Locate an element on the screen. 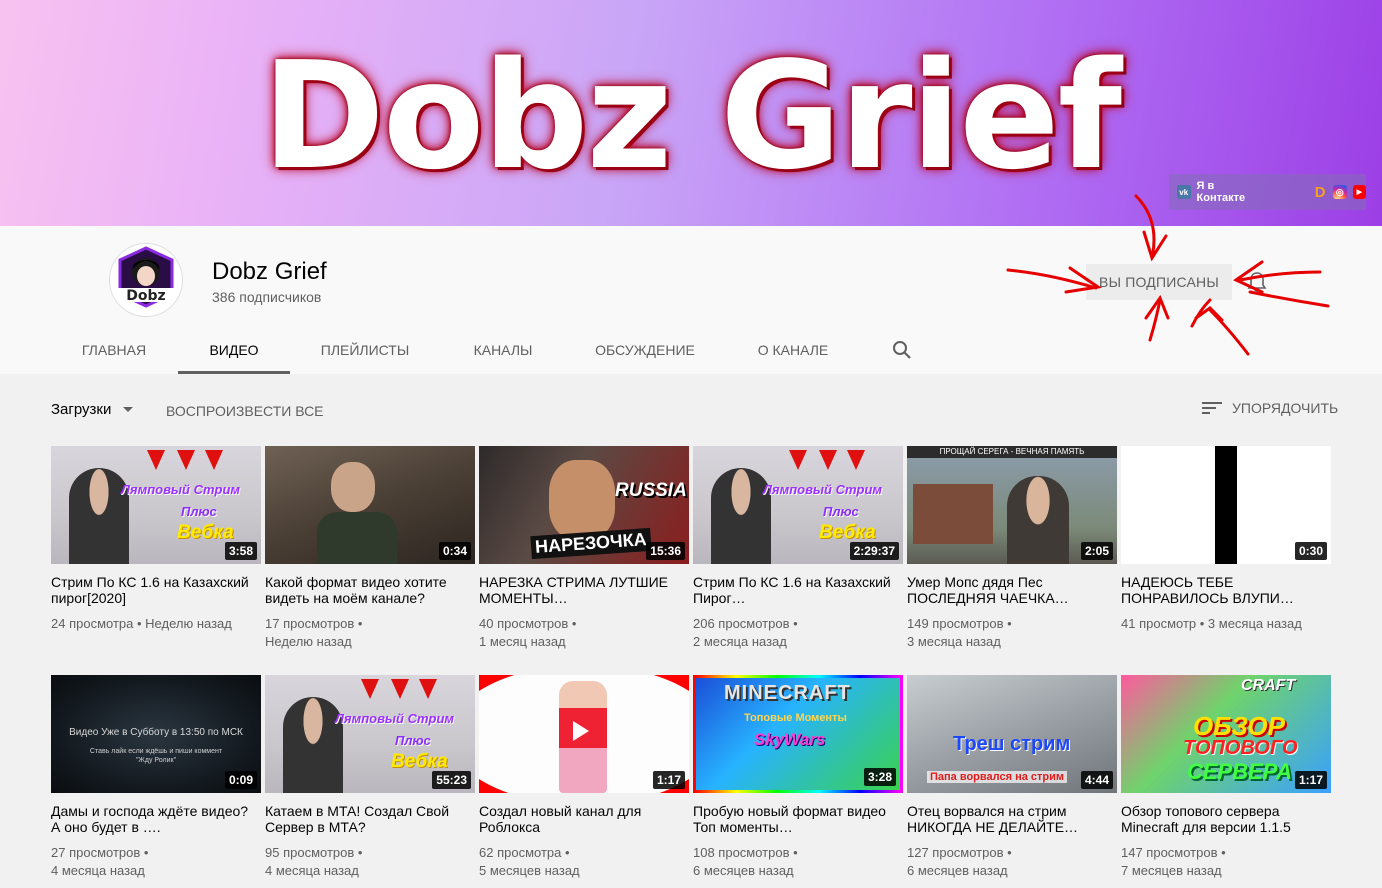 The width and height of the screenshot is (1382, 888). thumb-text: Плюс is located at coordinates (199, 511).